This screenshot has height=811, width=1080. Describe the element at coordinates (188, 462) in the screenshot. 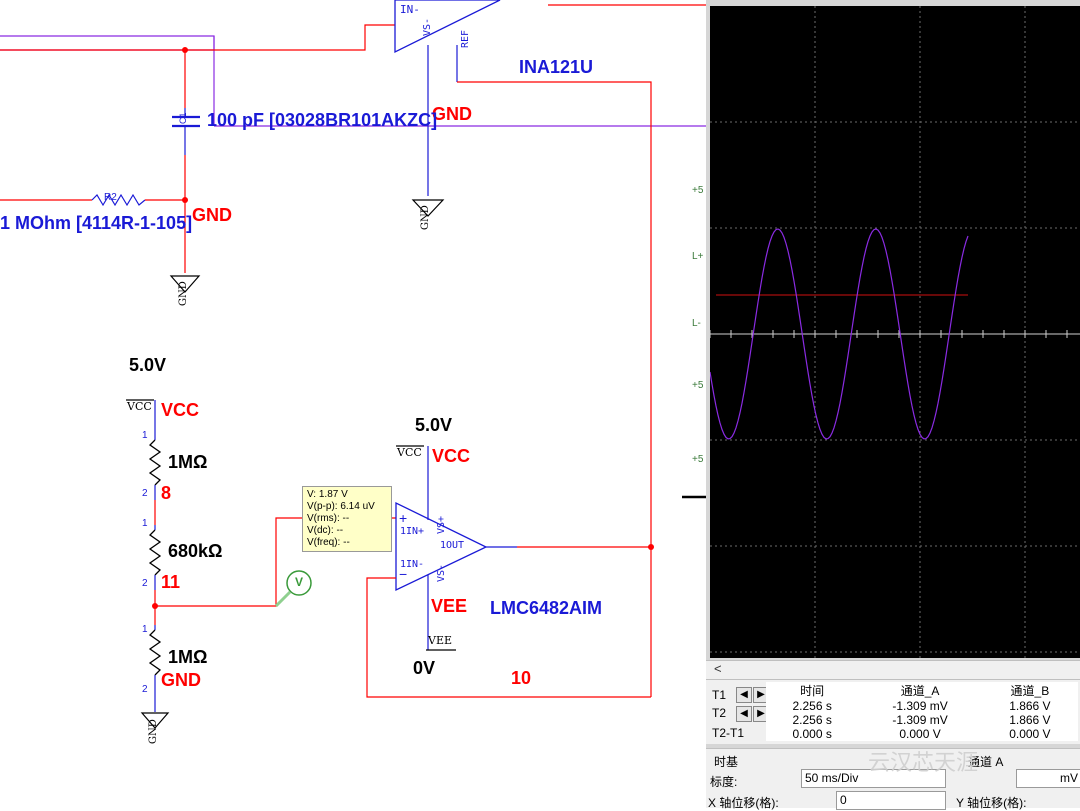

I see `r1-value: 1MΩ` at that location.